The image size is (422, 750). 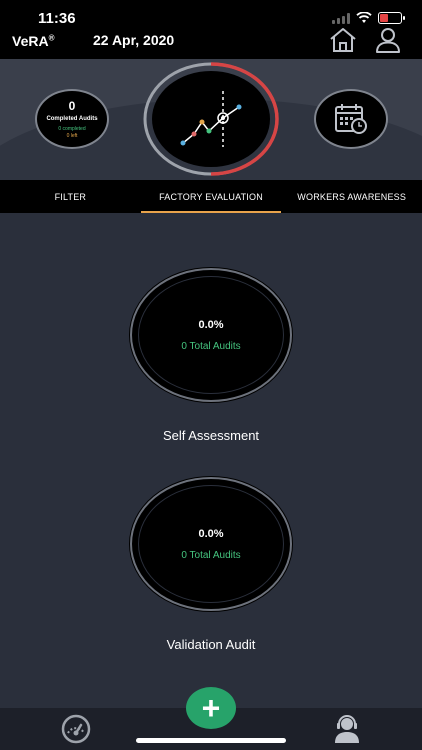 What do you see at coordinates (364, 17) in the screenshot?
I see `wifi-icon` at bounding box center [364, 17].